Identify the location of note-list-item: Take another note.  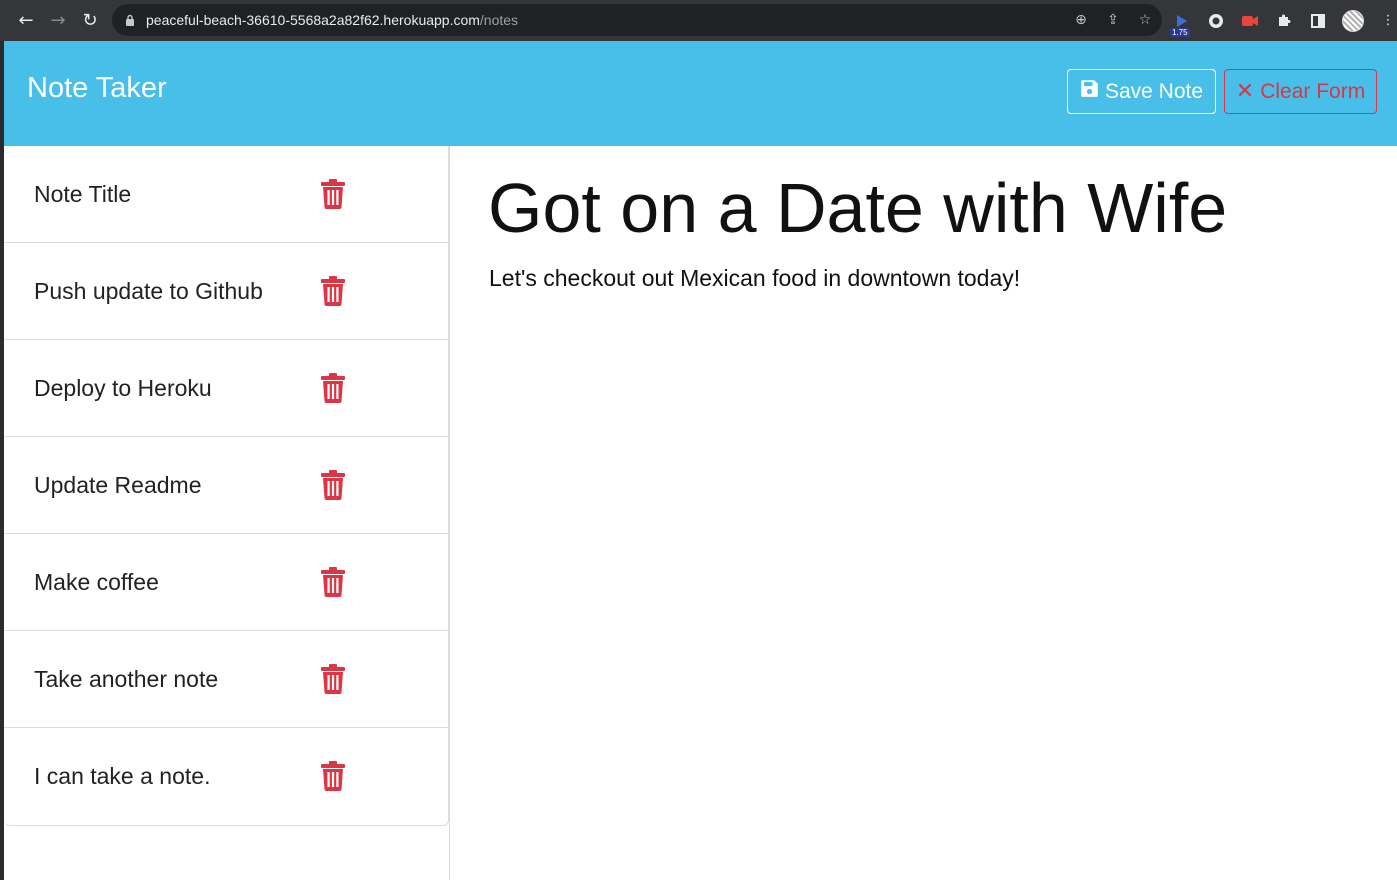
(226, 679).